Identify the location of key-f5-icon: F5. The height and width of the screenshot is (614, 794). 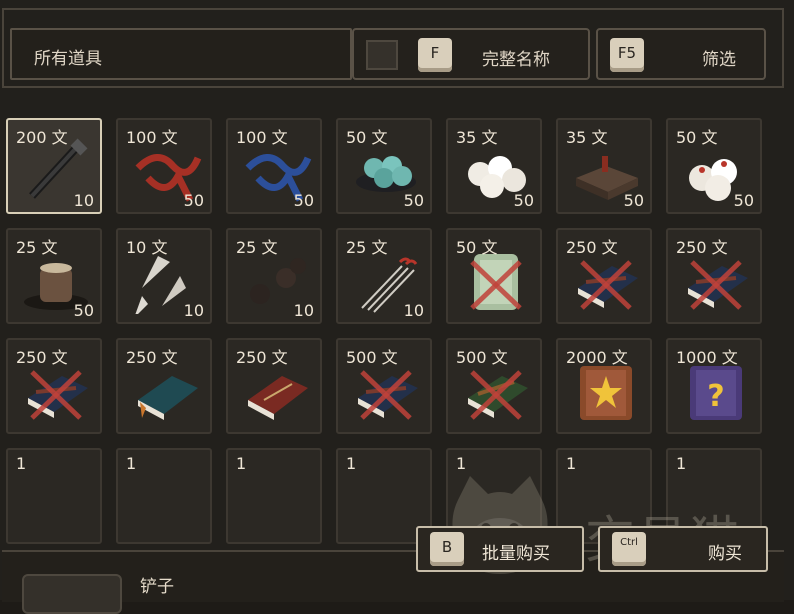
(627, 55).